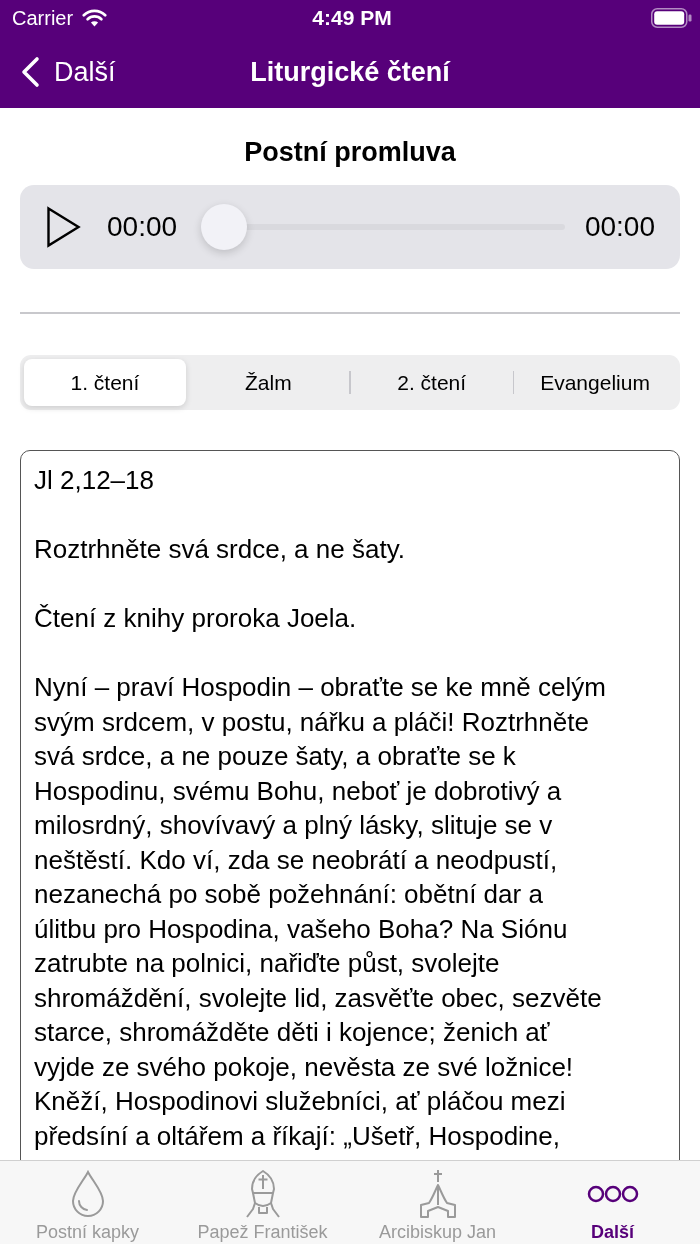 The height and width of the screenshot is (1244, 700). I want to click on more-icon, so click(612, 1194).